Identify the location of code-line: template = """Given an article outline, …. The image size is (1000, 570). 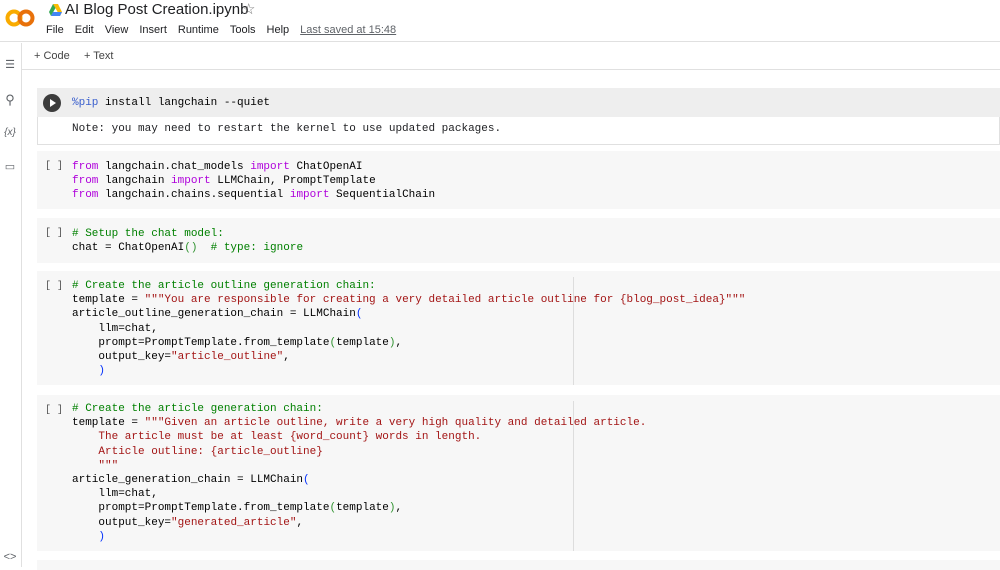
(359, 423).